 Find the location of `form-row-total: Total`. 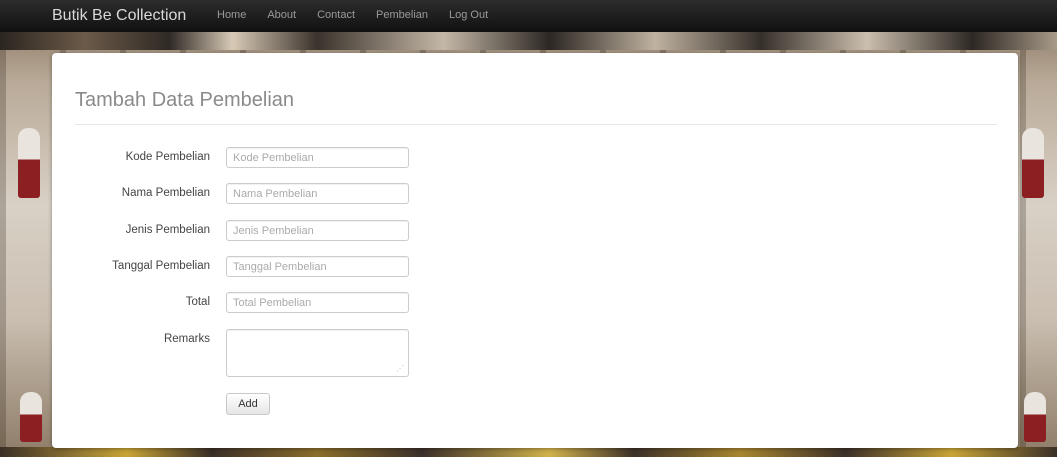

form-row-total: Total is located at coordinates (302, 303).